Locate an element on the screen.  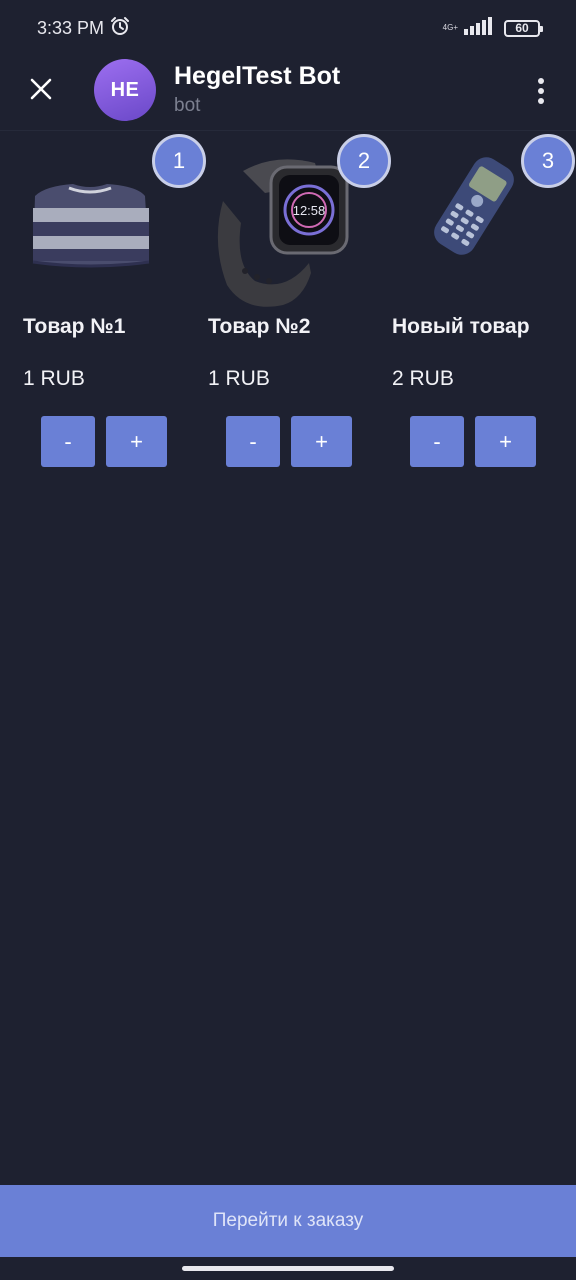
bot-title: HegelTest Bot is located at coordinates (257, 76).